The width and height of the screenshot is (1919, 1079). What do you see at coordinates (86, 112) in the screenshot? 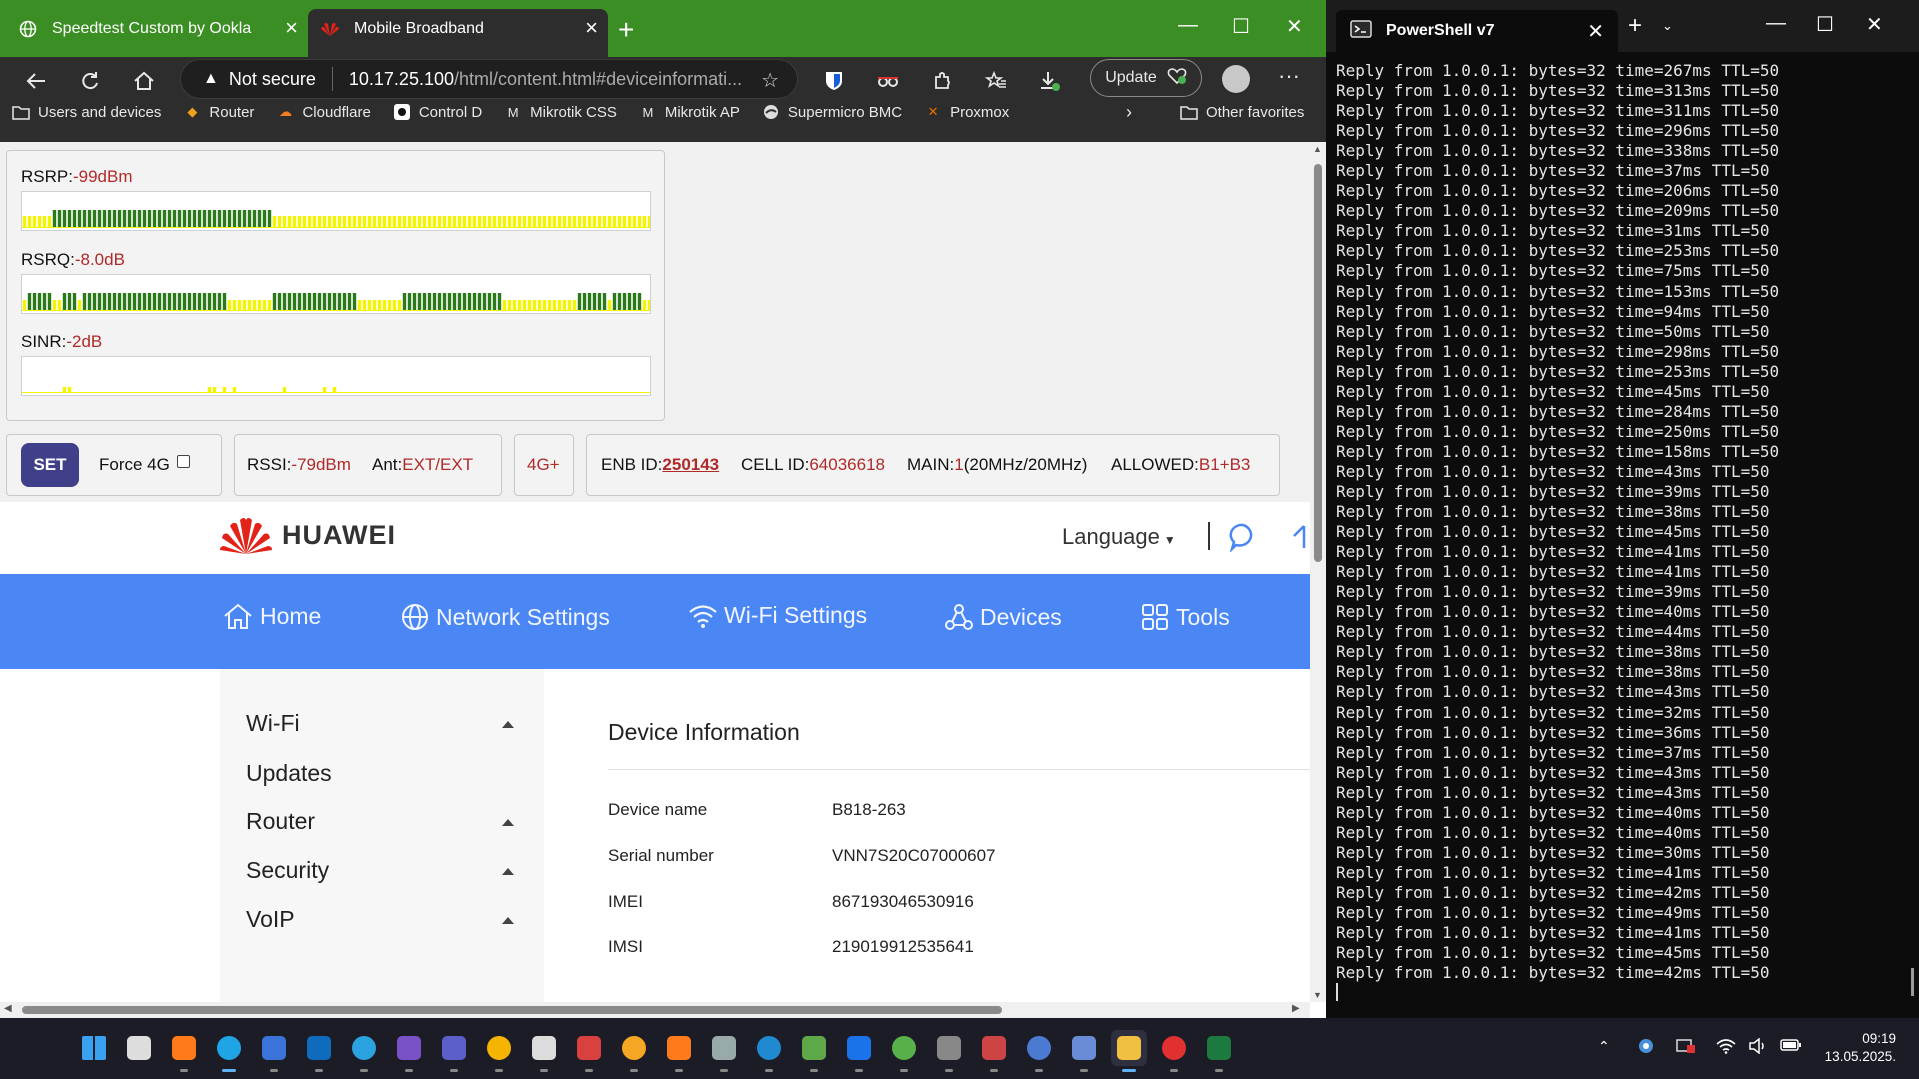
I see `bookmark-users-and-devices: Users and devices` at bounding box center [86, 112].